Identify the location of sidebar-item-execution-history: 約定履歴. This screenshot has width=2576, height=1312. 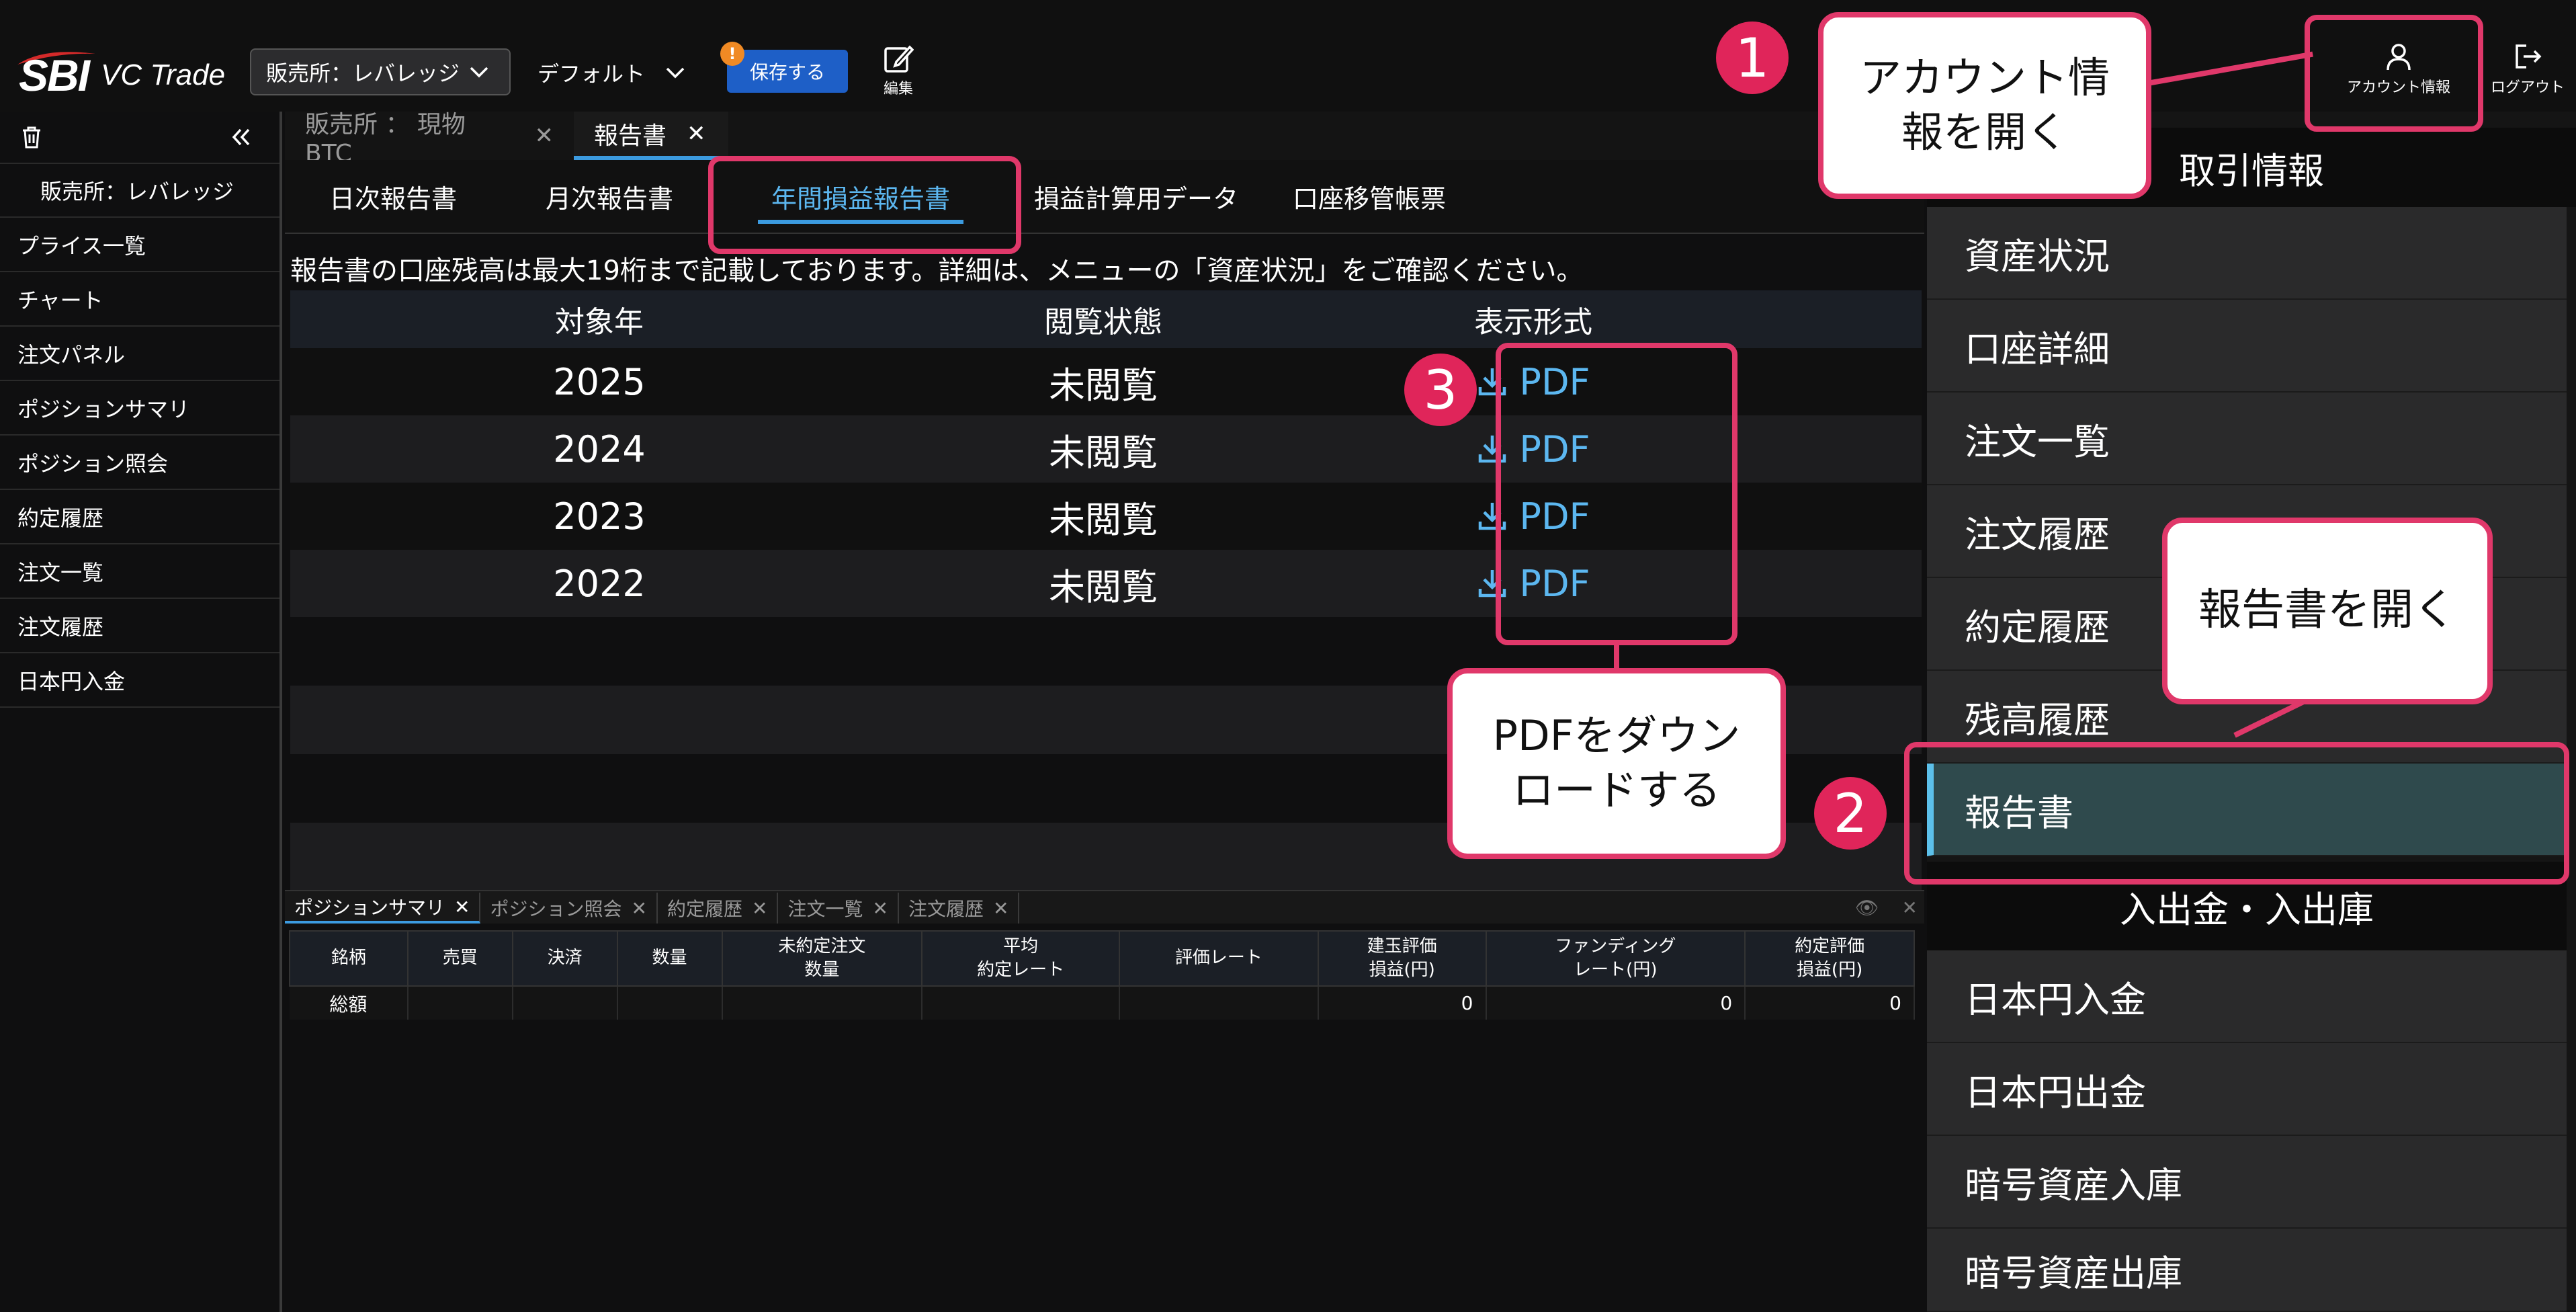
(140, 517).